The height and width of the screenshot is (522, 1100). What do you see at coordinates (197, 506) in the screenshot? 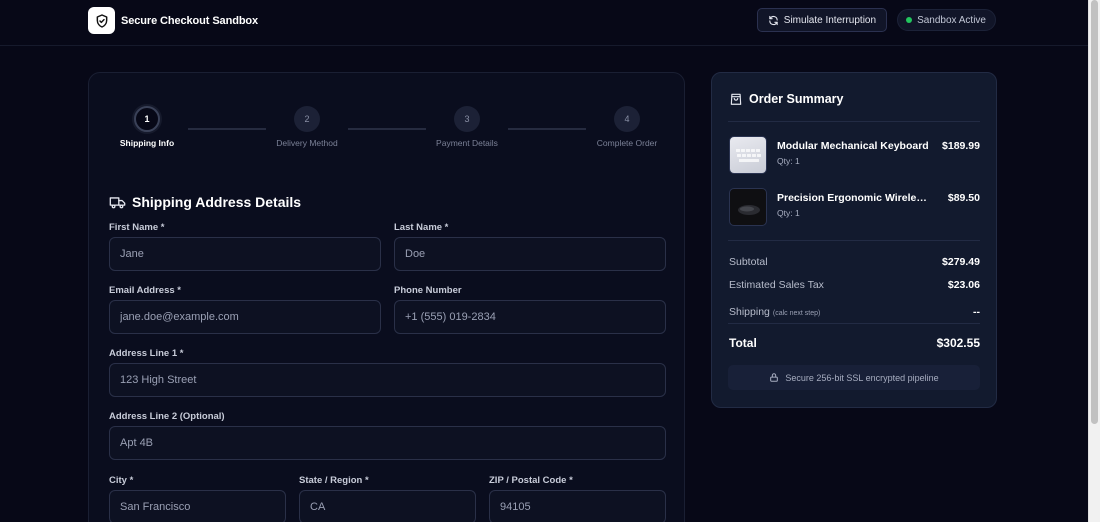
I see `city-input` at bounding box center [197, 506].